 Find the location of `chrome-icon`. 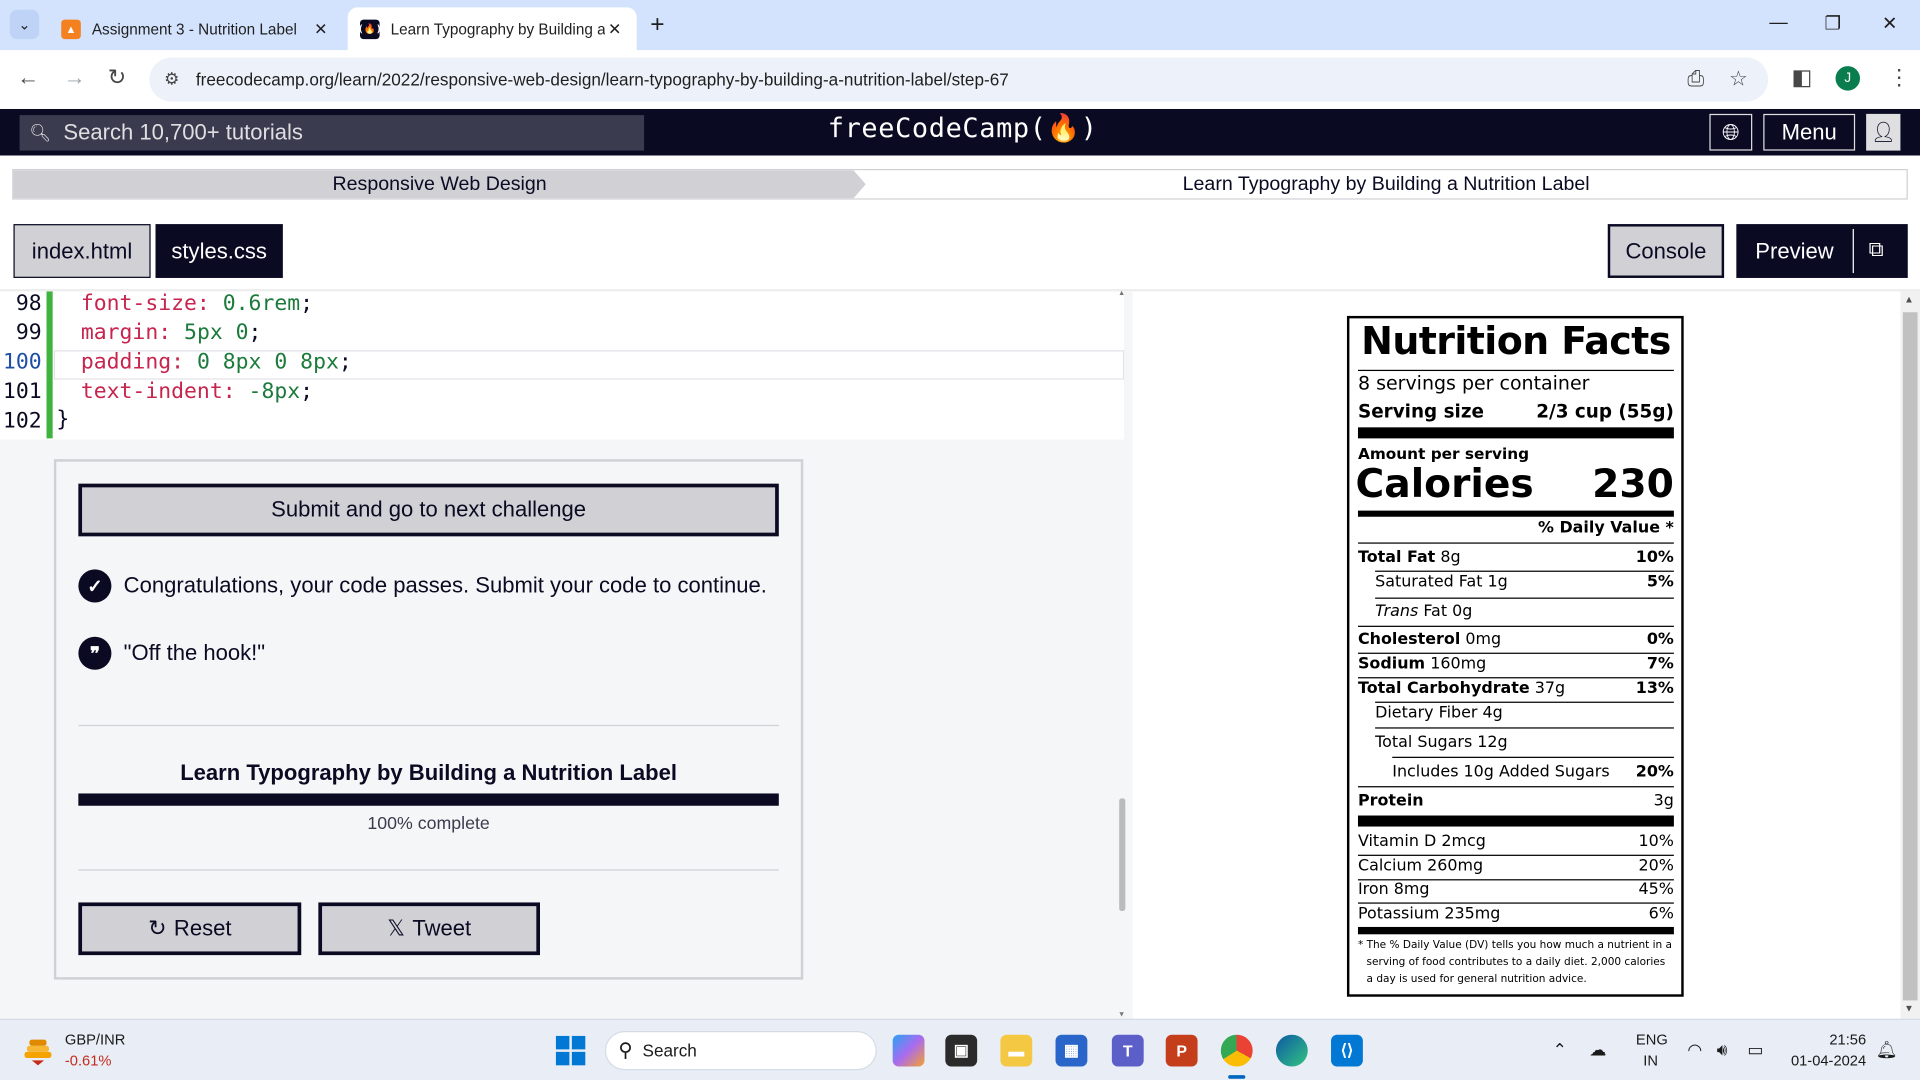

chrome-icon is located at coordinates (1236, 1050).